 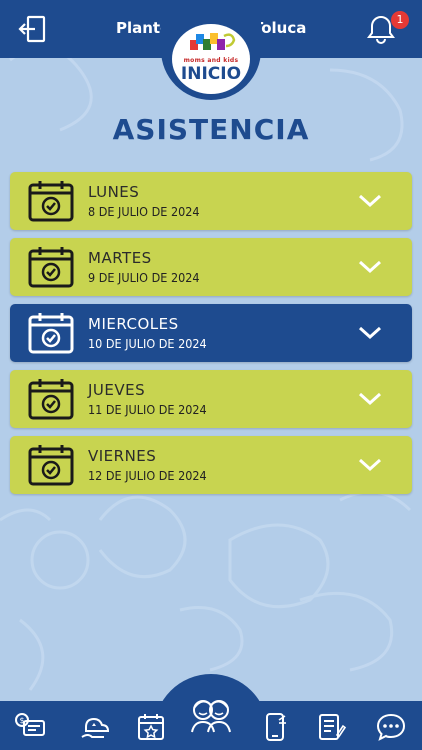 What do you see at coordinates (391, 727) in the screenshot?
I see `chat-icon` at bounding box center [391, 727].